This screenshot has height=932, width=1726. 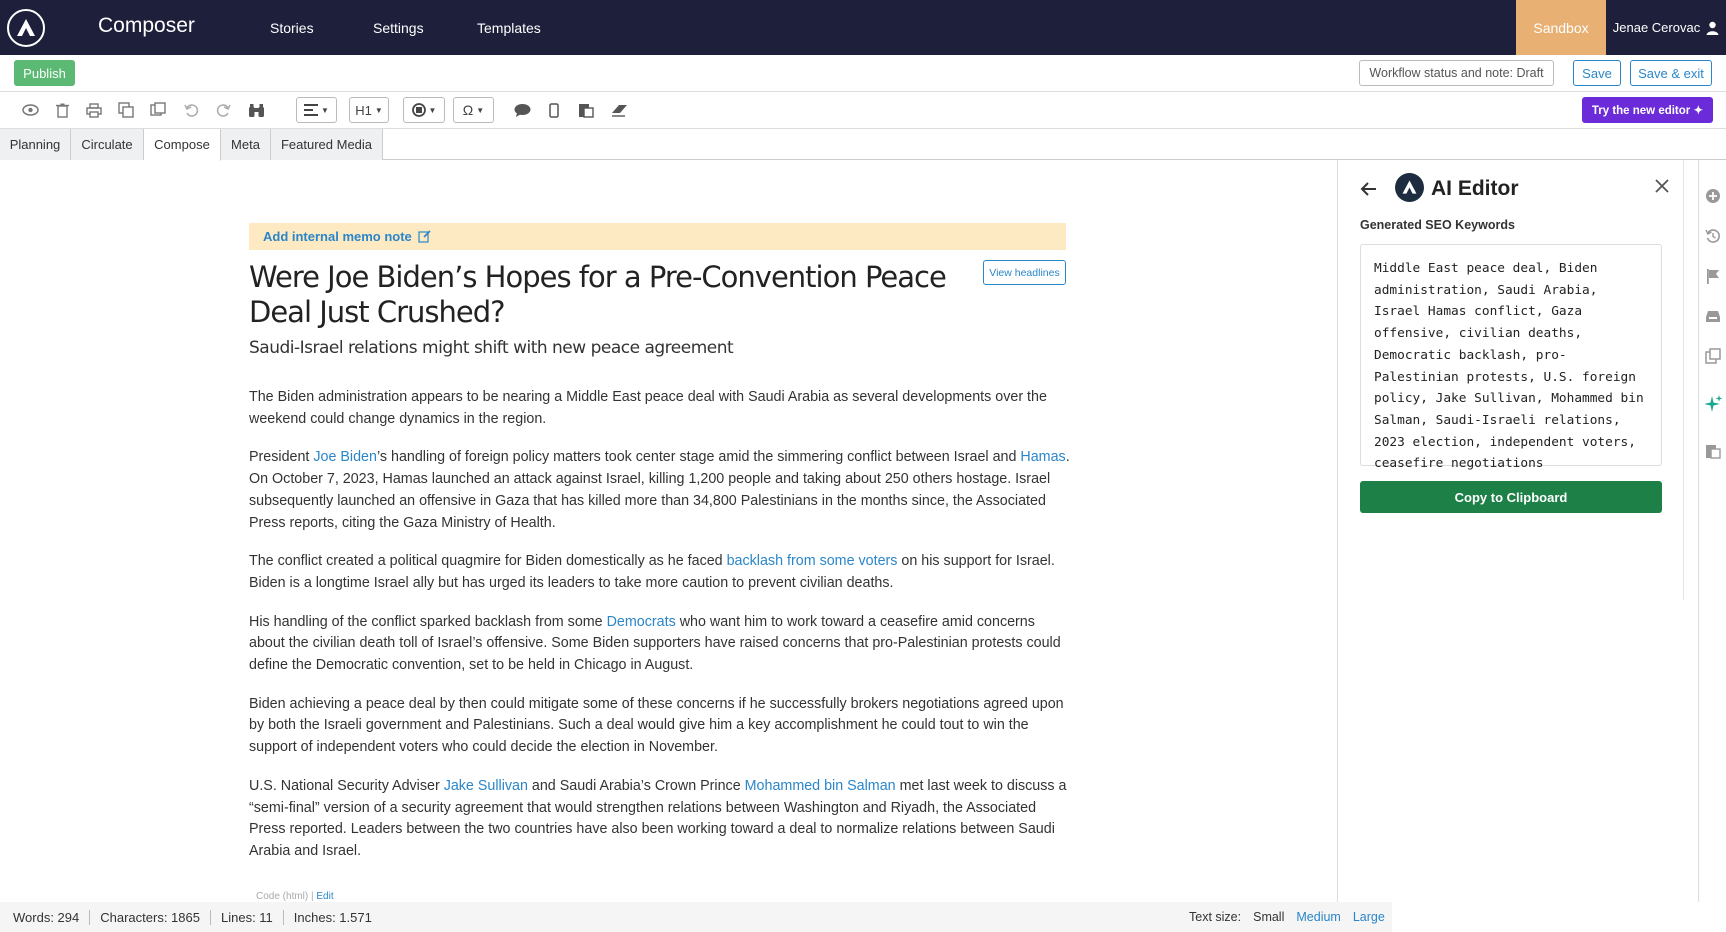 I want to click on nav-stories: Stories, so click(x=292, y=28).